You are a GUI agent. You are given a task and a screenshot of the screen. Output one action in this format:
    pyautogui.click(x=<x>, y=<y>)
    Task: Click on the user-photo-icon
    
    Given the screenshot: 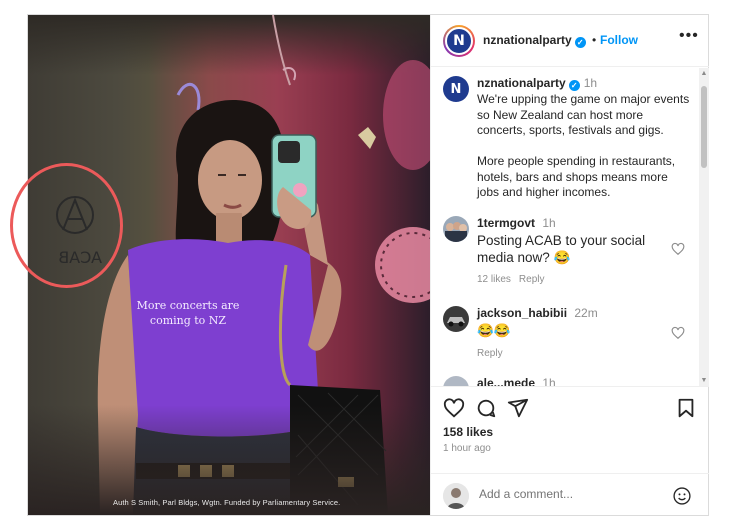 What is the action you would take?
    pyautogui.click(x=456, y=496)
    